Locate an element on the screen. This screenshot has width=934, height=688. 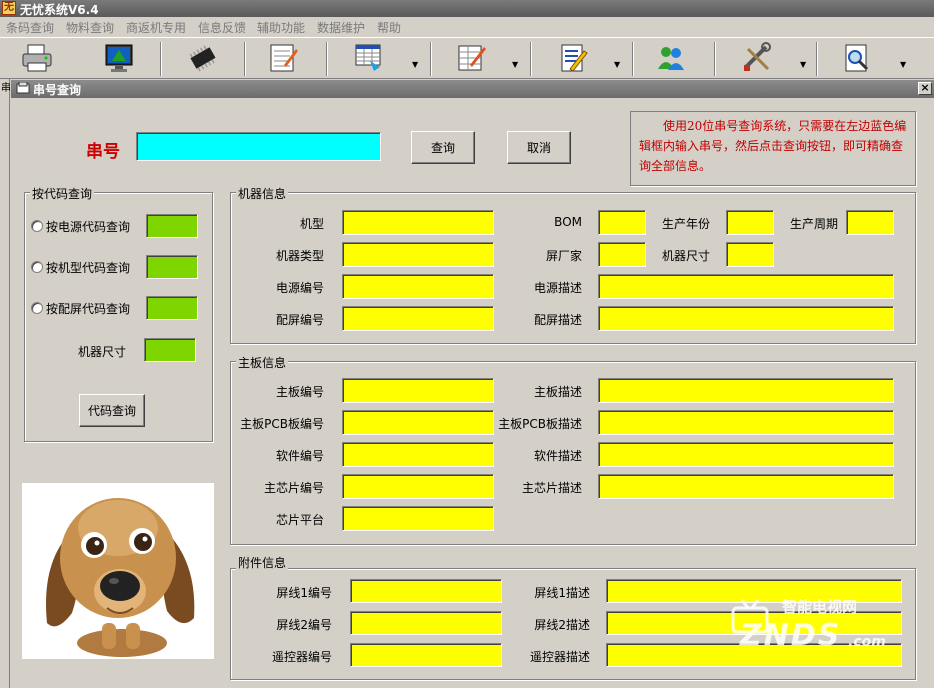
machine-size-field is located at coordinates (750, 254).